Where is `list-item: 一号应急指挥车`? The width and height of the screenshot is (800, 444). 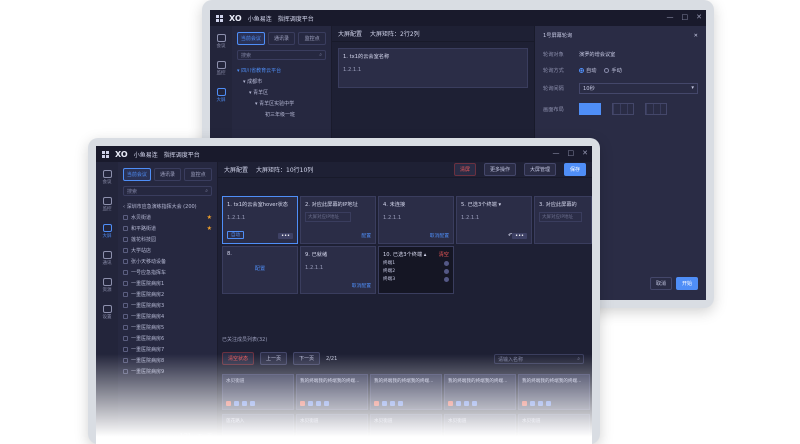 list-item: 一号应急指挥车 is located at coordinates (167, 272).